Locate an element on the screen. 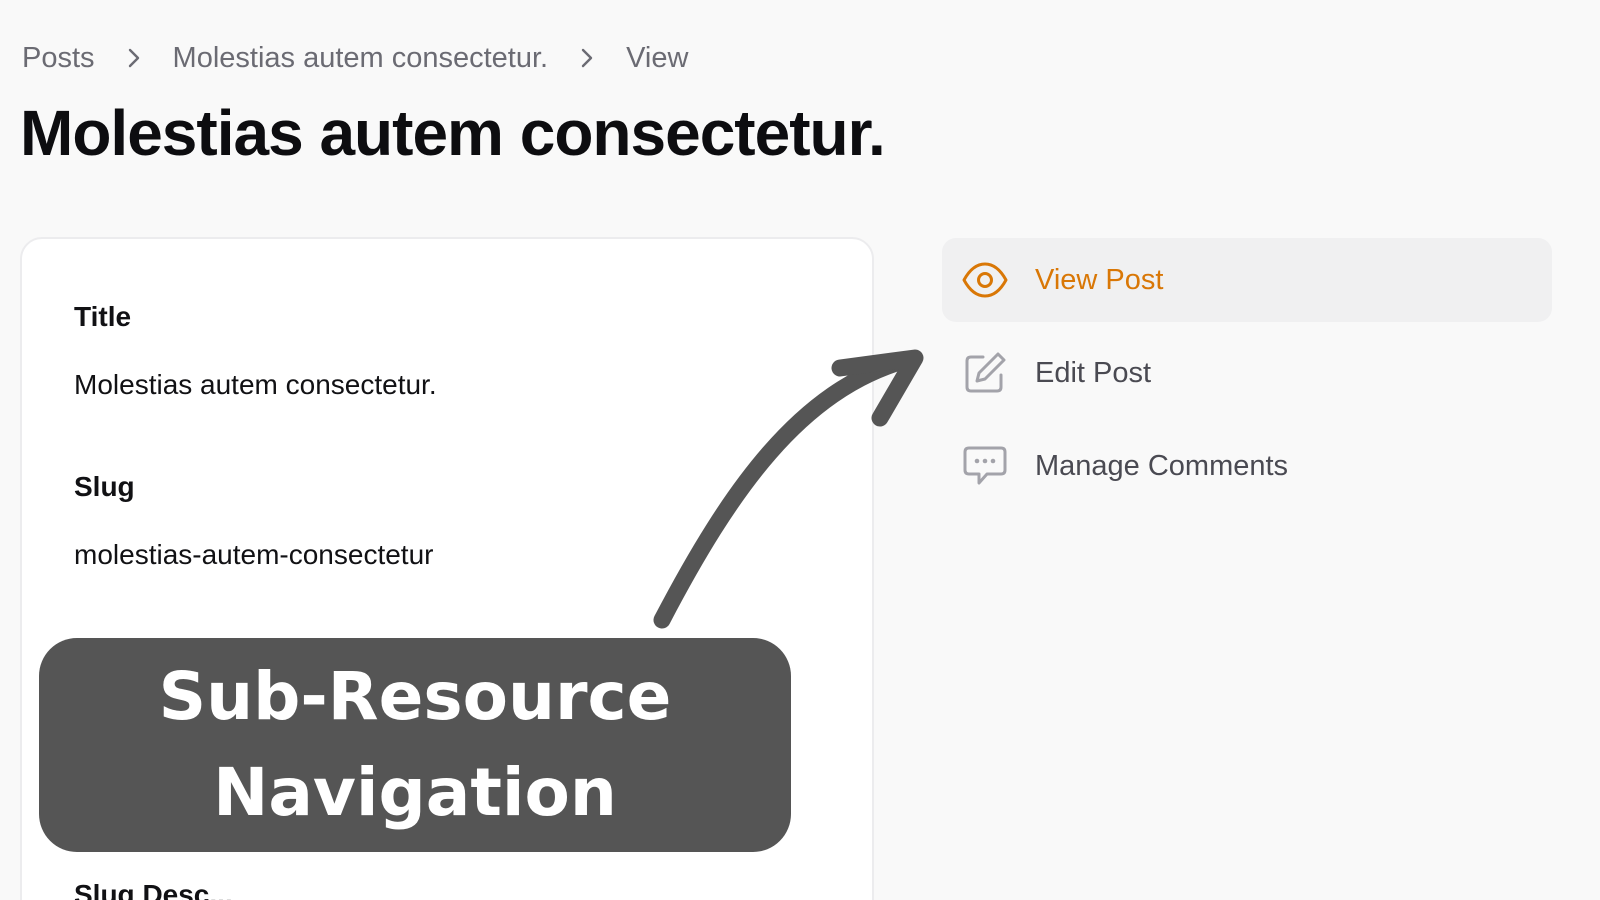 This screenshot has height=900, width=1600. sub-navigation: View Post Edit Post Manage Comments is located at coordinates (1247, 377).